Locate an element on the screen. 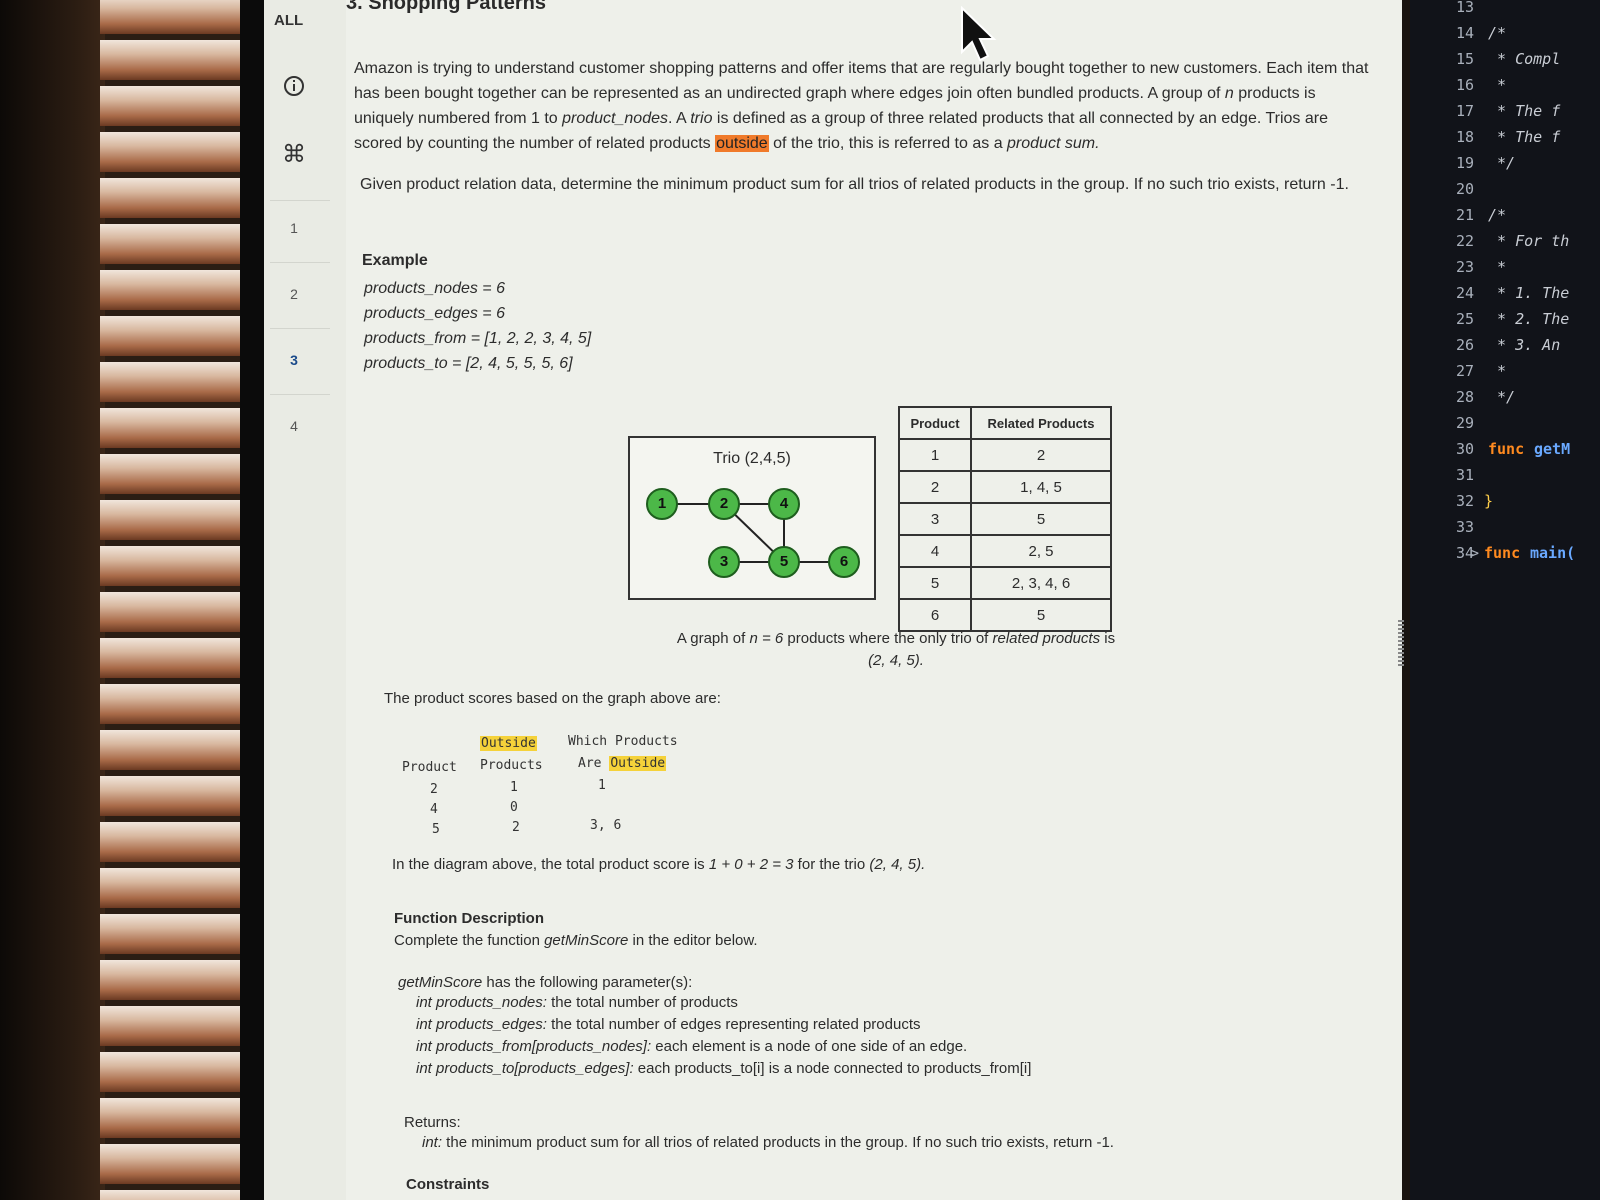 The image size is (1600, 1200). line-number: 14 is located at coordinates (1464, 33).